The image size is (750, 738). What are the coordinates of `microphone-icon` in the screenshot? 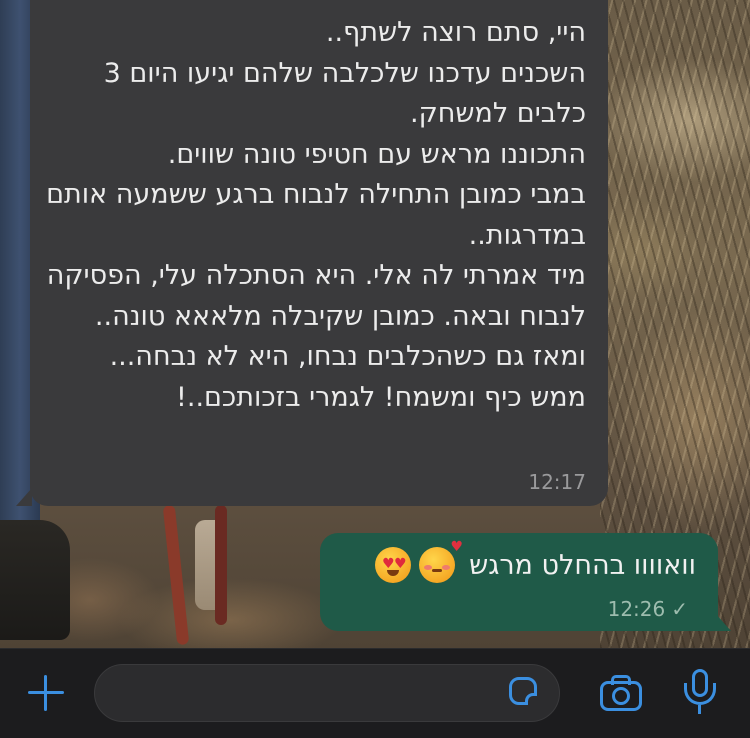 It's located at (700, 694).